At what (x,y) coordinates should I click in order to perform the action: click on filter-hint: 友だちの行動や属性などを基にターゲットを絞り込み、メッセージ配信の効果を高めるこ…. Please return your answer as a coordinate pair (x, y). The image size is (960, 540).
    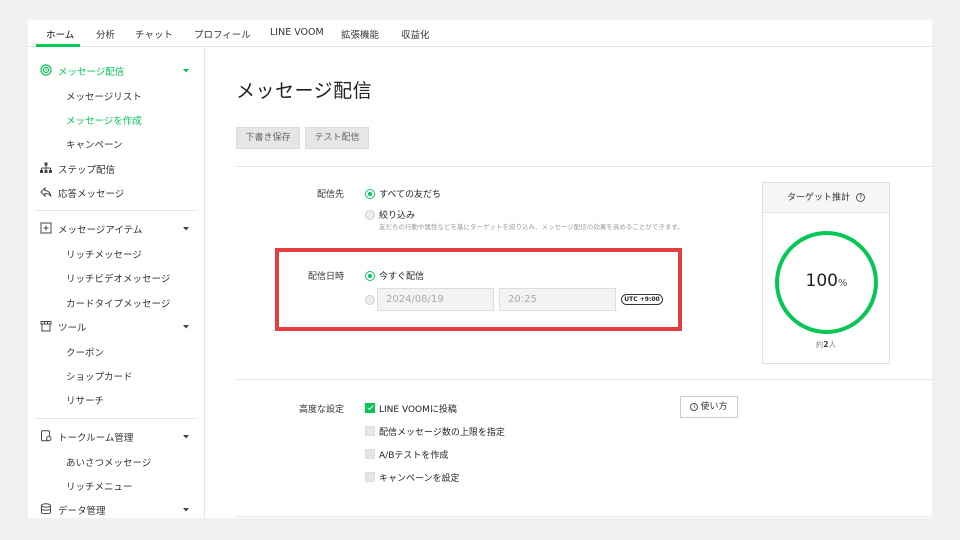
    Looking at the image, I should click on (531, 227).